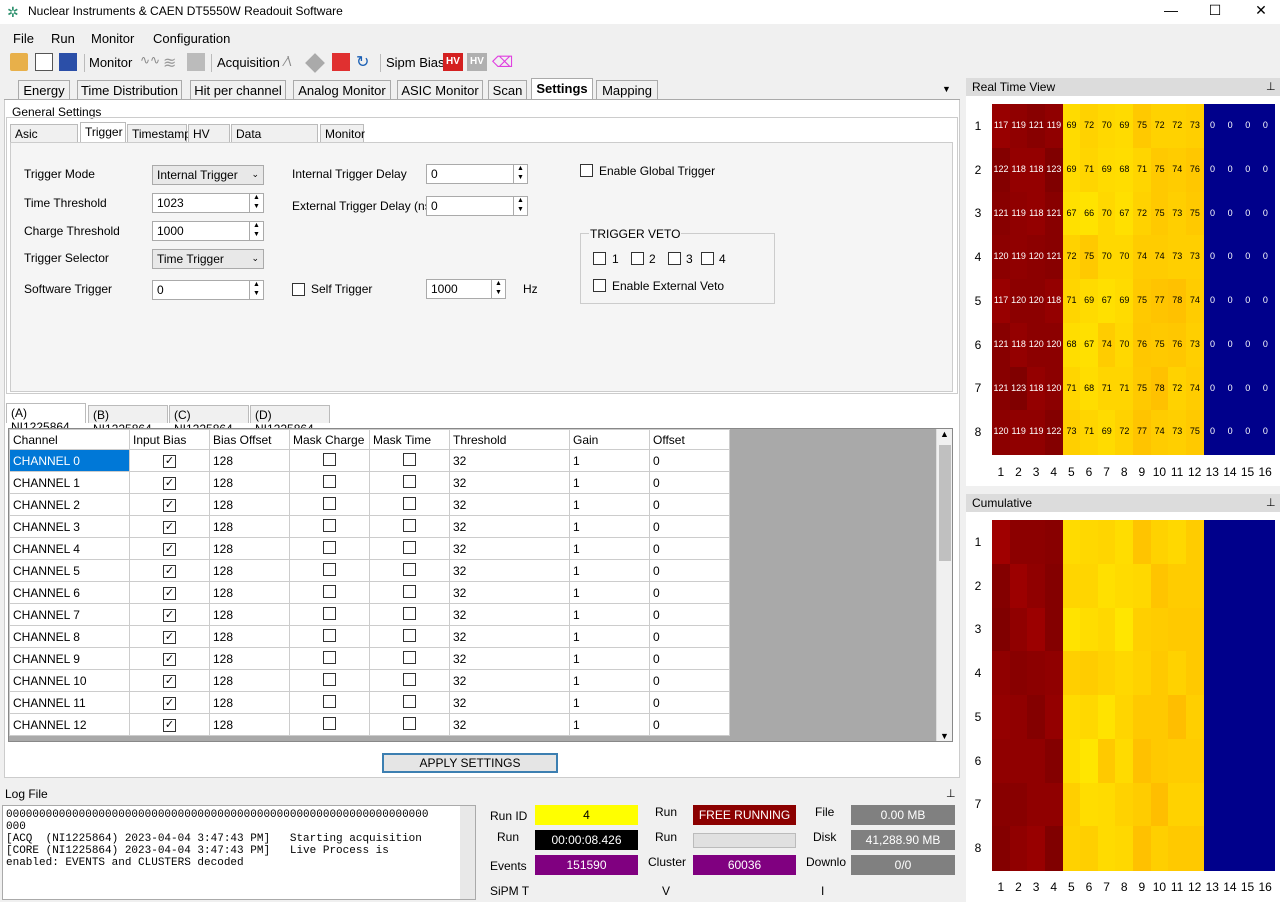 The height and width of the screenshot is (902, 1280). I want to click on maximize-icon: ☐, so click(1215, 12).